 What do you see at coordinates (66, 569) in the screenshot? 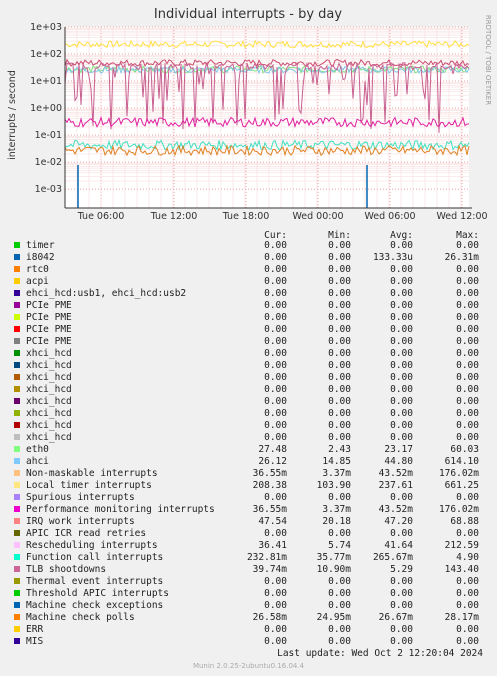
I see `legend-label: TLB shootdowns` at bounding box center [66, 569].